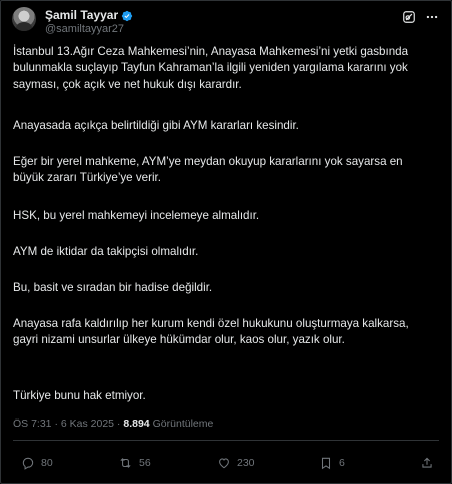  I want to click on repost-button: 56, so click(134, 463).